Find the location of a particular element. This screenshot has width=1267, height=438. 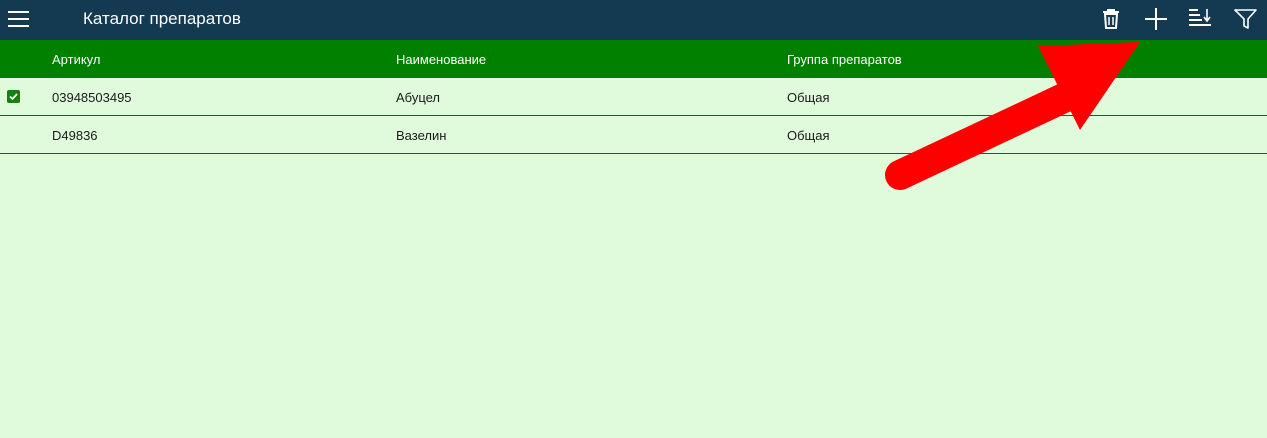

menu-button is located at coordinates (19, 19).